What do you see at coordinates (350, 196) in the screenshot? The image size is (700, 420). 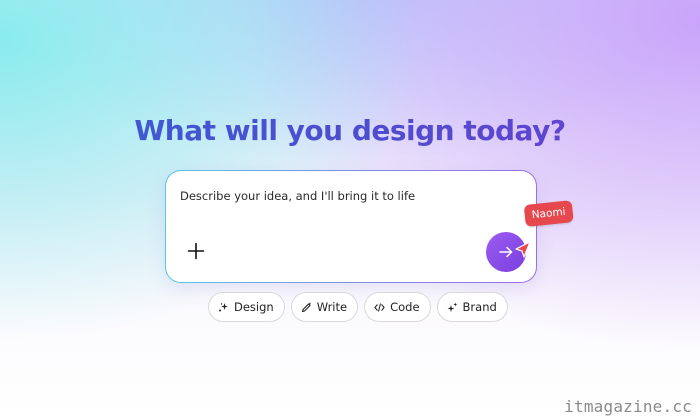 I see `prompt-input` at bounding box center [350, 196].